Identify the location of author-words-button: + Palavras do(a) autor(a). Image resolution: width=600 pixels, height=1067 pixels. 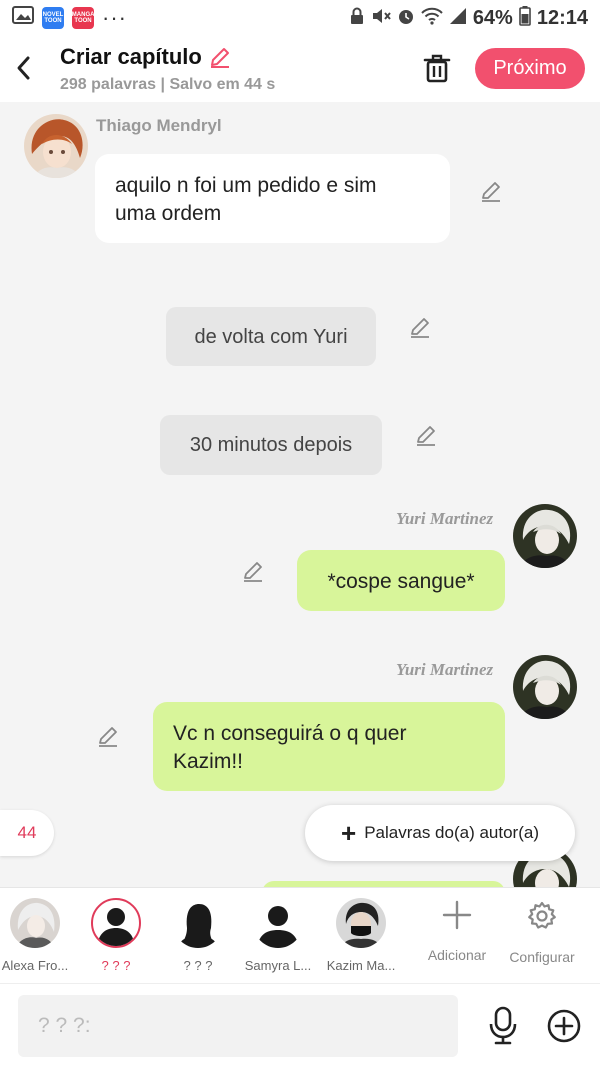
(440, 833).